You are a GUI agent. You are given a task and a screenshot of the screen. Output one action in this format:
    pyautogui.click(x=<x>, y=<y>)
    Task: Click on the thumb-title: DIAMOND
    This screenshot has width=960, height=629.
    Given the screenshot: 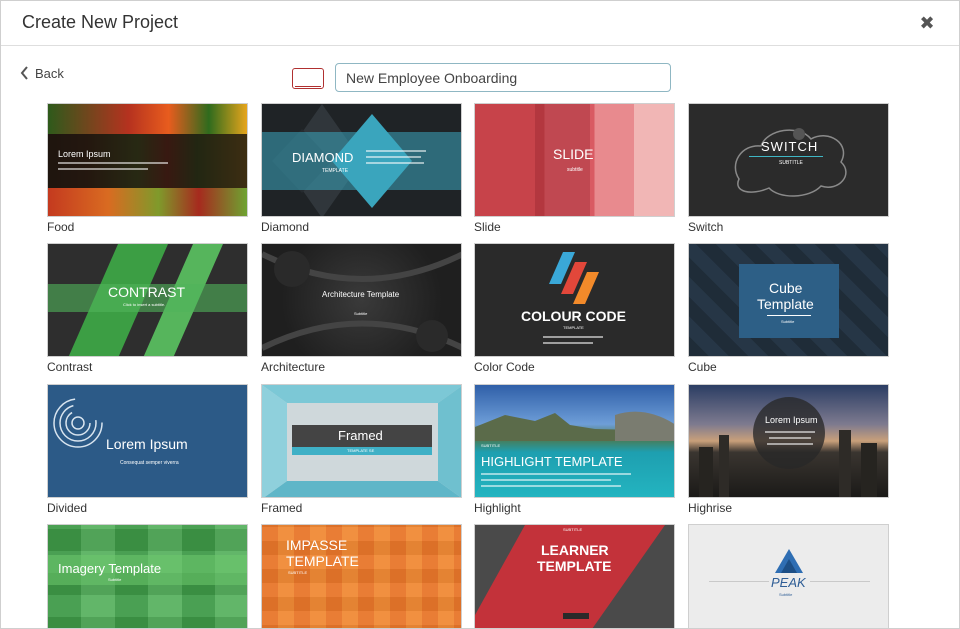 What is the action you would take?
    pyautogui.click(x=323, y=157)
    